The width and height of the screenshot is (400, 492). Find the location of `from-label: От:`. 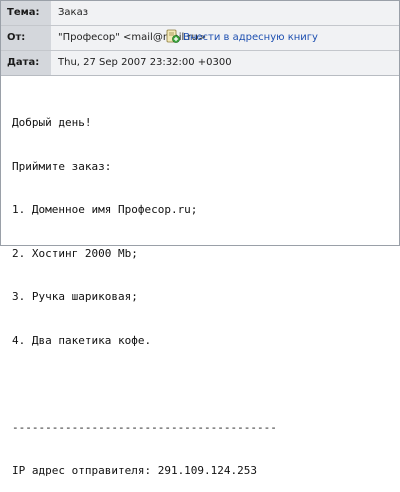

from-label: От: is located at coordinates (26, 38).